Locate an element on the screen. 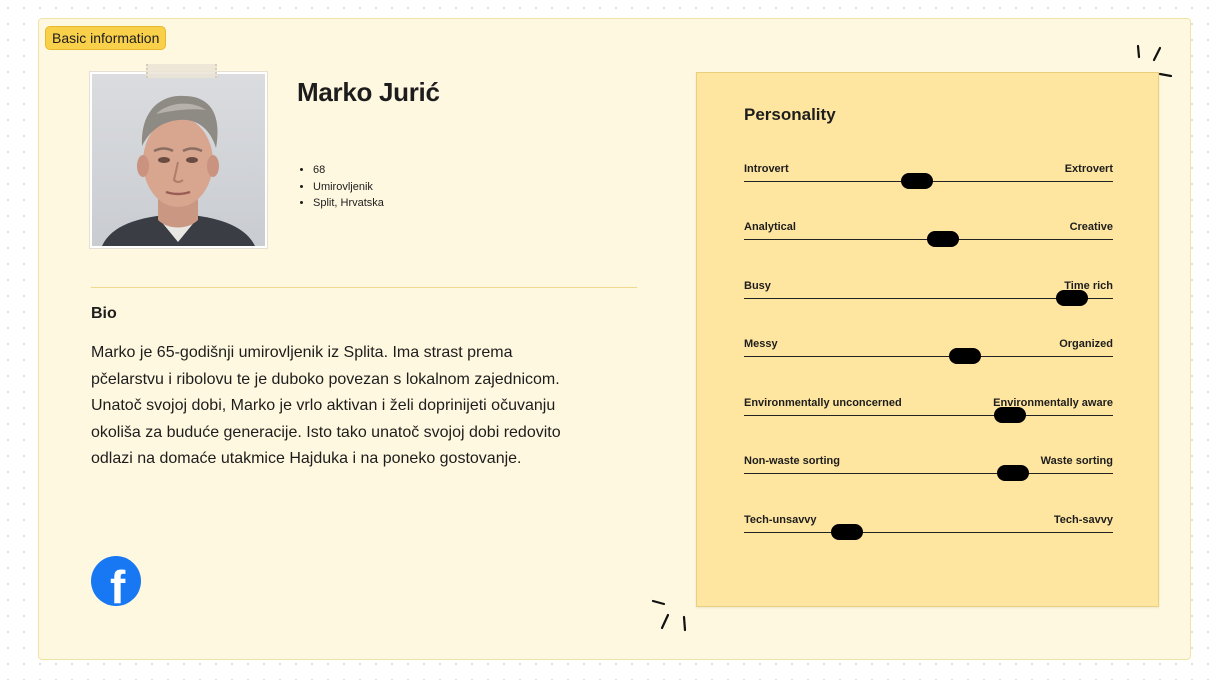 This screenshot has height=680, width=1221. bio-title: Bio is located at coordinates (104, 313).